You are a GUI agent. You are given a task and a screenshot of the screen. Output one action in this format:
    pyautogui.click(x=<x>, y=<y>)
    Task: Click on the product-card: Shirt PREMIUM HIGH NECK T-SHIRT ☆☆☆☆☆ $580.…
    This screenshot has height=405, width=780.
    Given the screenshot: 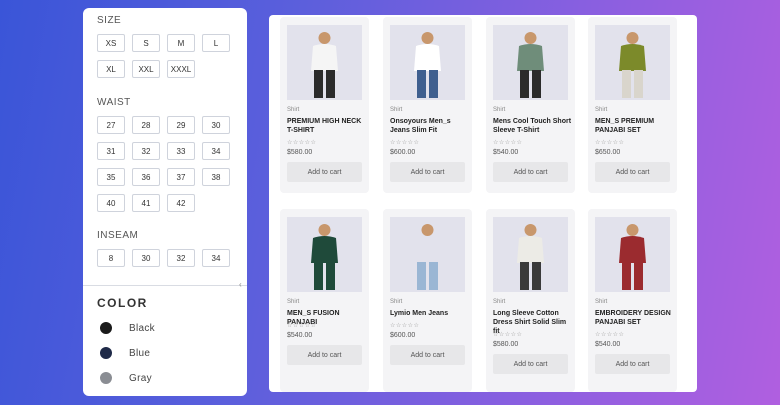 What is the action you would take?
    pyautogui.click(x=324, y=105)
    